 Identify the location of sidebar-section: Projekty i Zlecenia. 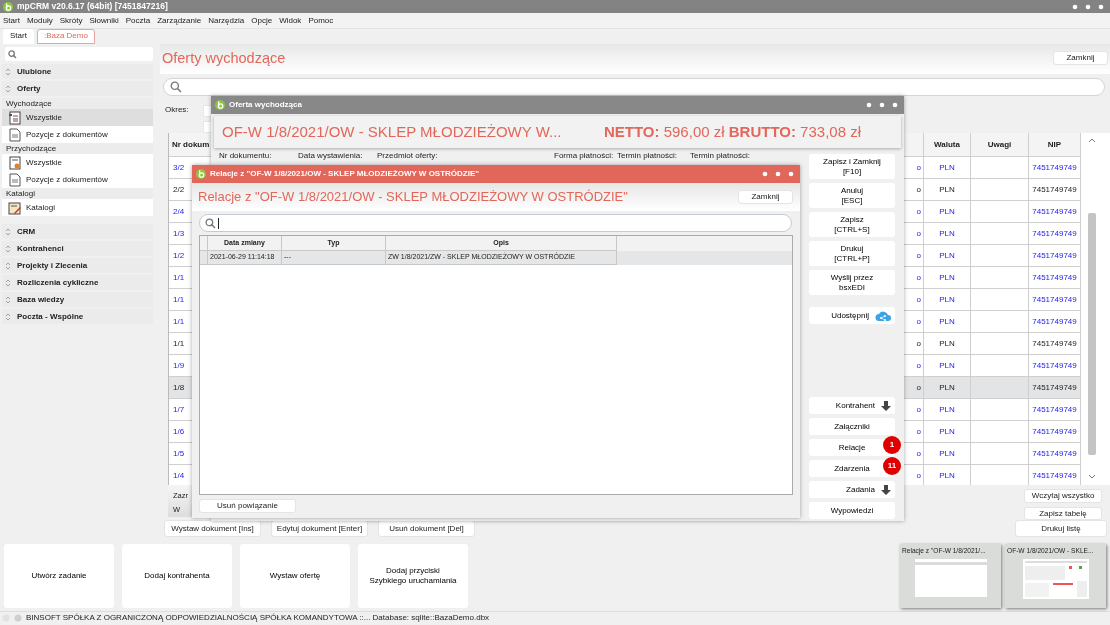
(77, 265).